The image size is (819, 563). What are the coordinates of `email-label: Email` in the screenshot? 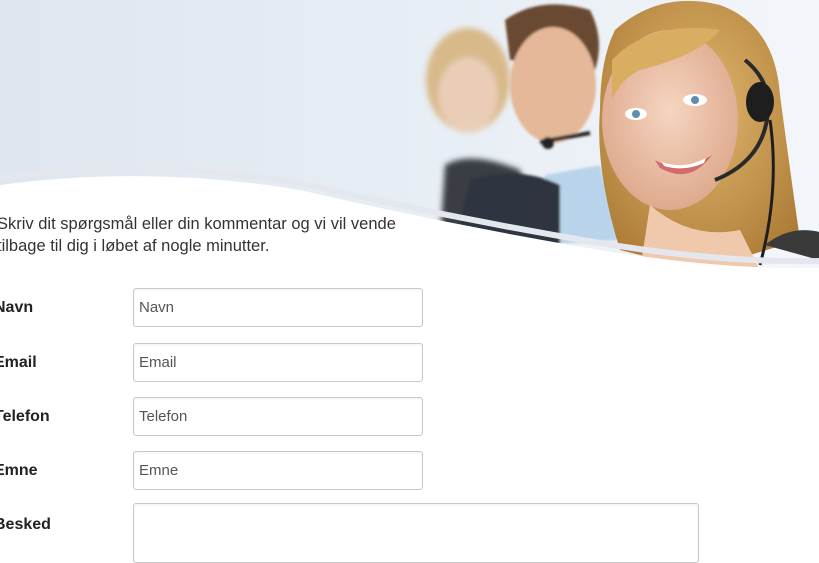 It's located at (18, 362).